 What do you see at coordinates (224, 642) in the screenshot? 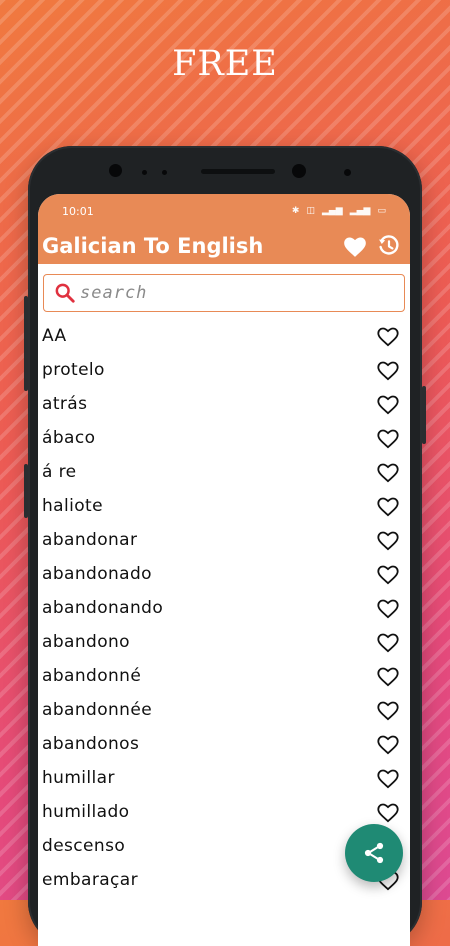
I see `word-list-item: abandono` at bounding box center [224, 642].